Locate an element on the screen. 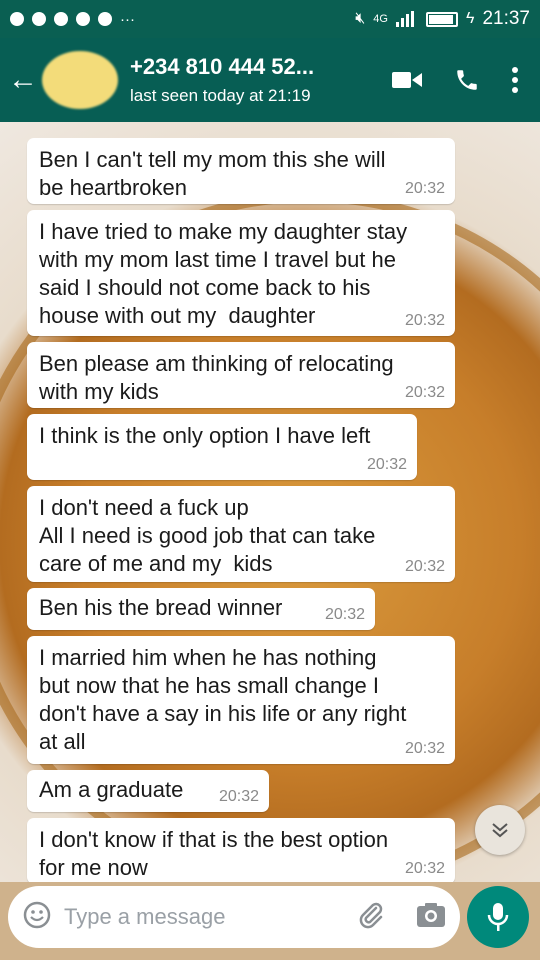 The width and height of the screenshot is (540, 960). signal-icon is located at coordinates (404, 19).